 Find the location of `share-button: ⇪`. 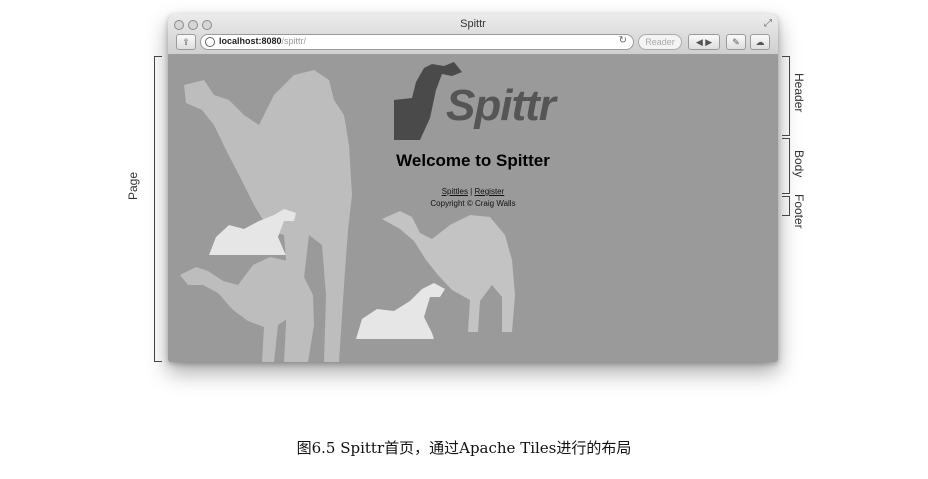

share-button: ⇪ is located at coordinates (186, 42).